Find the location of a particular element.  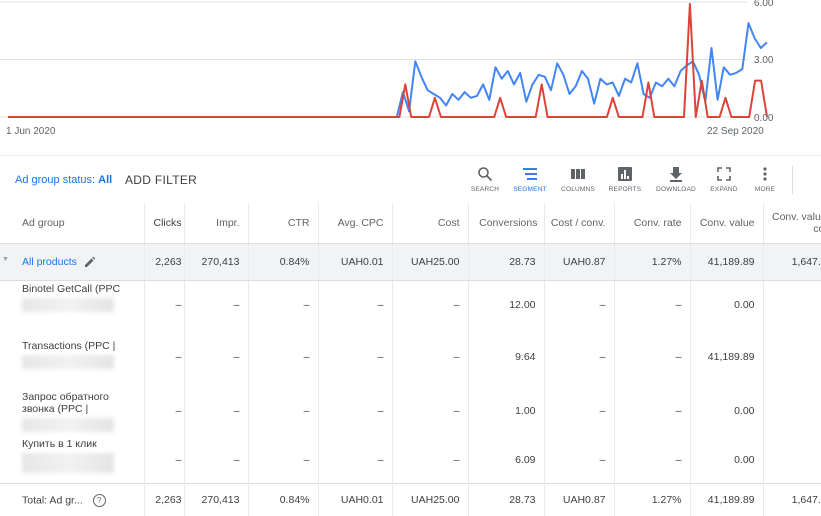

summary-conv-rate: 1.27% is located at coordinates (652, 262).